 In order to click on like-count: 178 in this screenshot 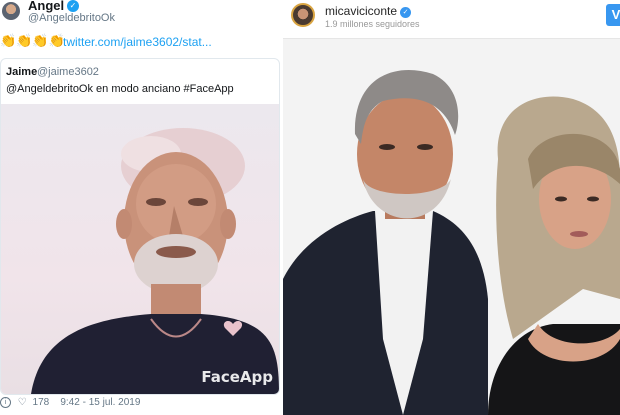, I will do `click(41, 402)`.